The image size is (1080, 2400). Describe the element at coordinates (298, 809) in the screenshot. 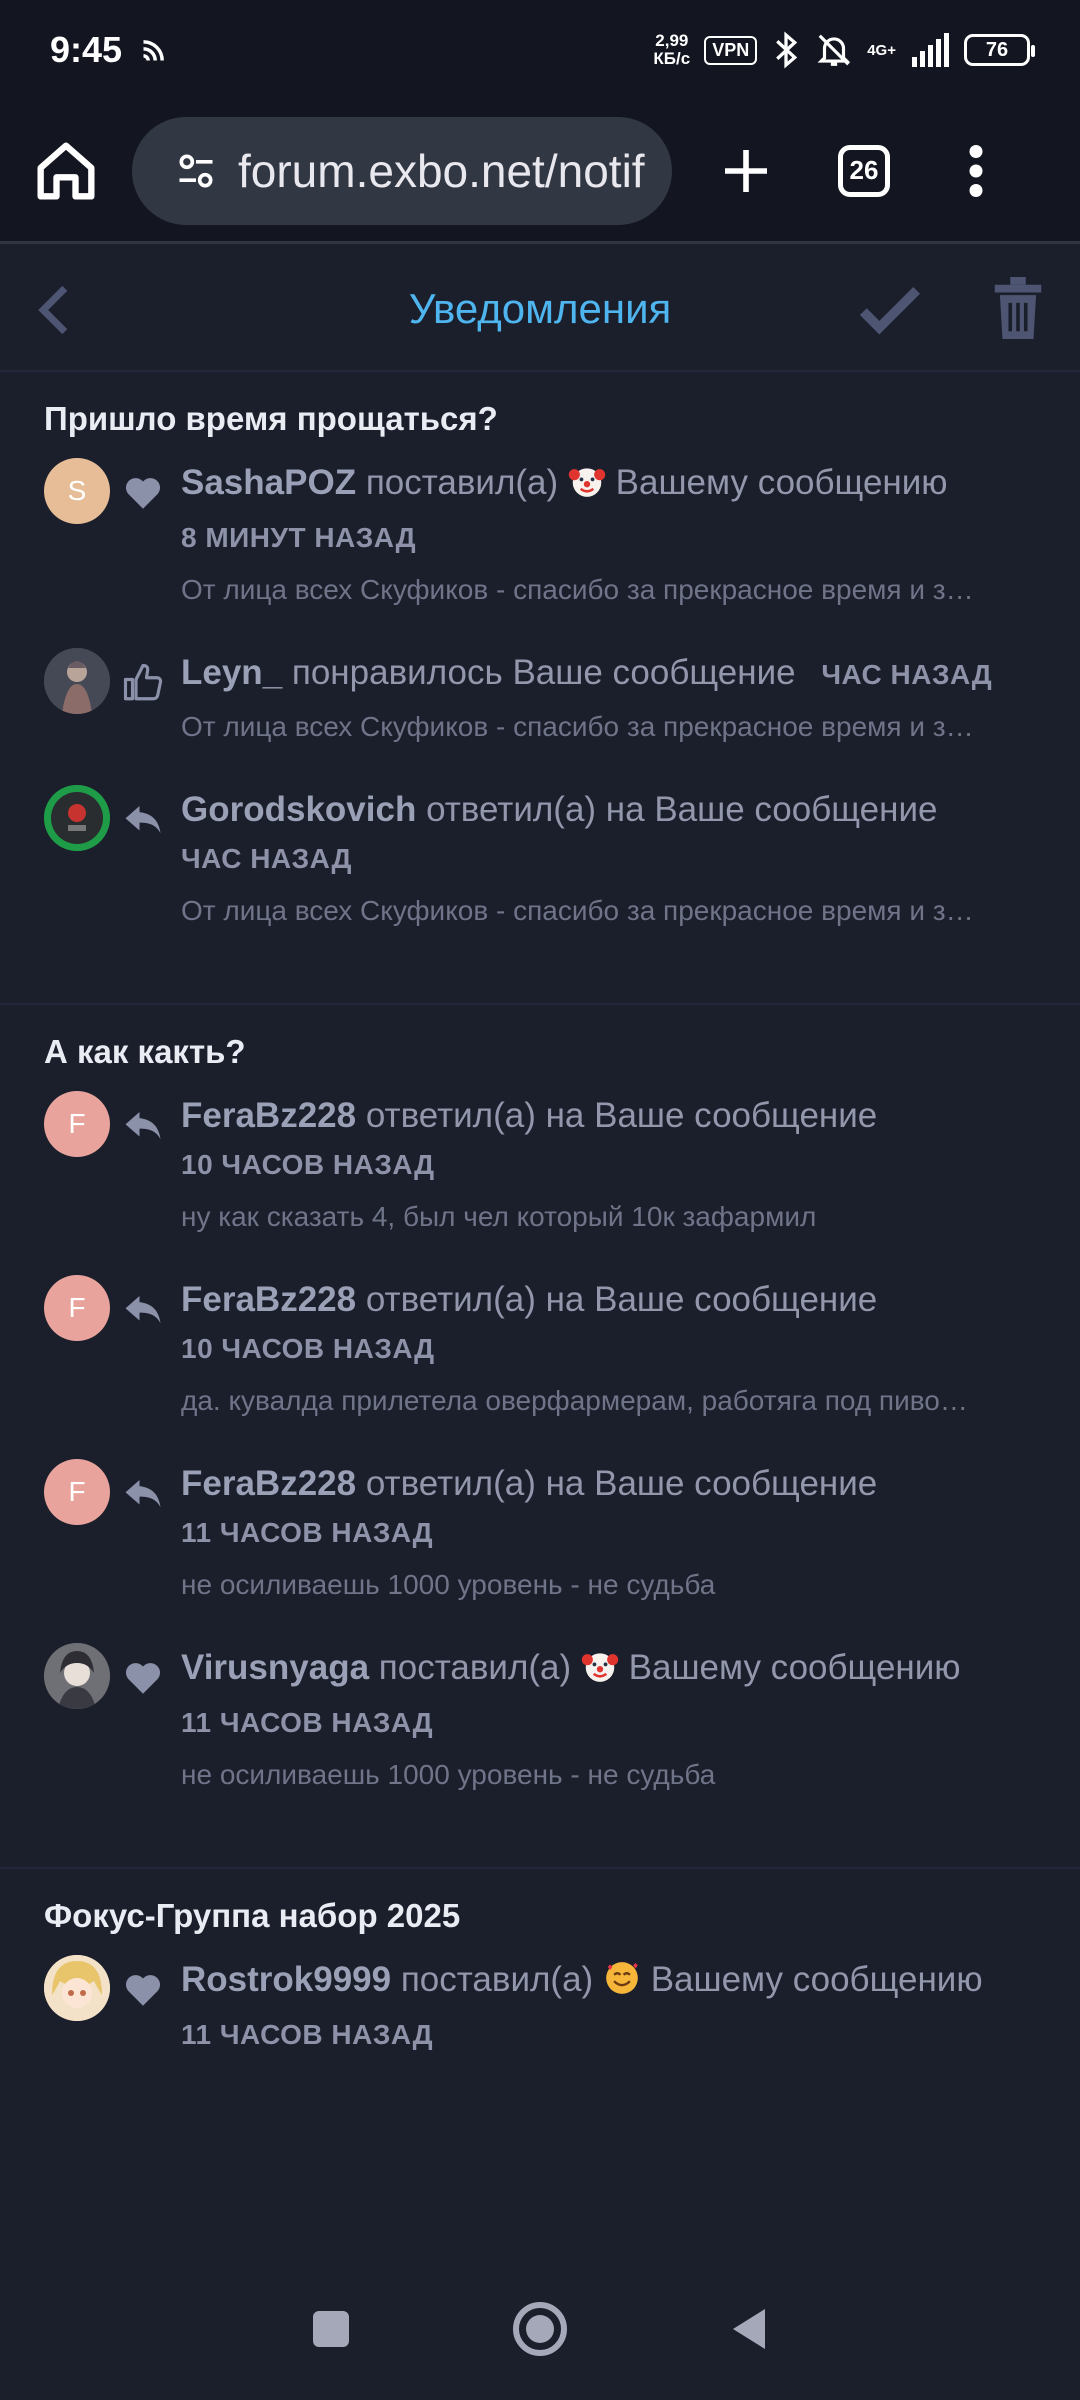

I see `username: Gorodskovich` at that location.